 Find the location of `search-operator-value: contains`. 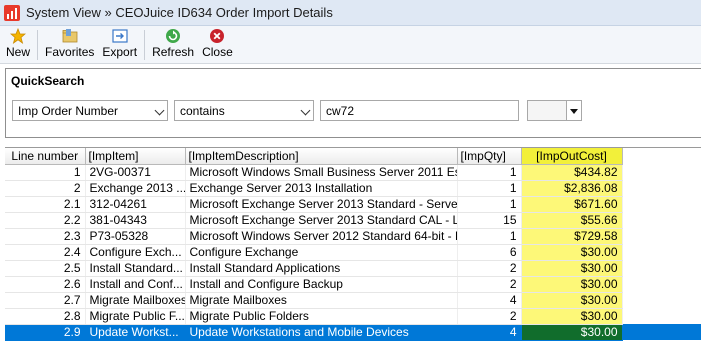

search-operator-value: contains is located at coordinates (202, 111).